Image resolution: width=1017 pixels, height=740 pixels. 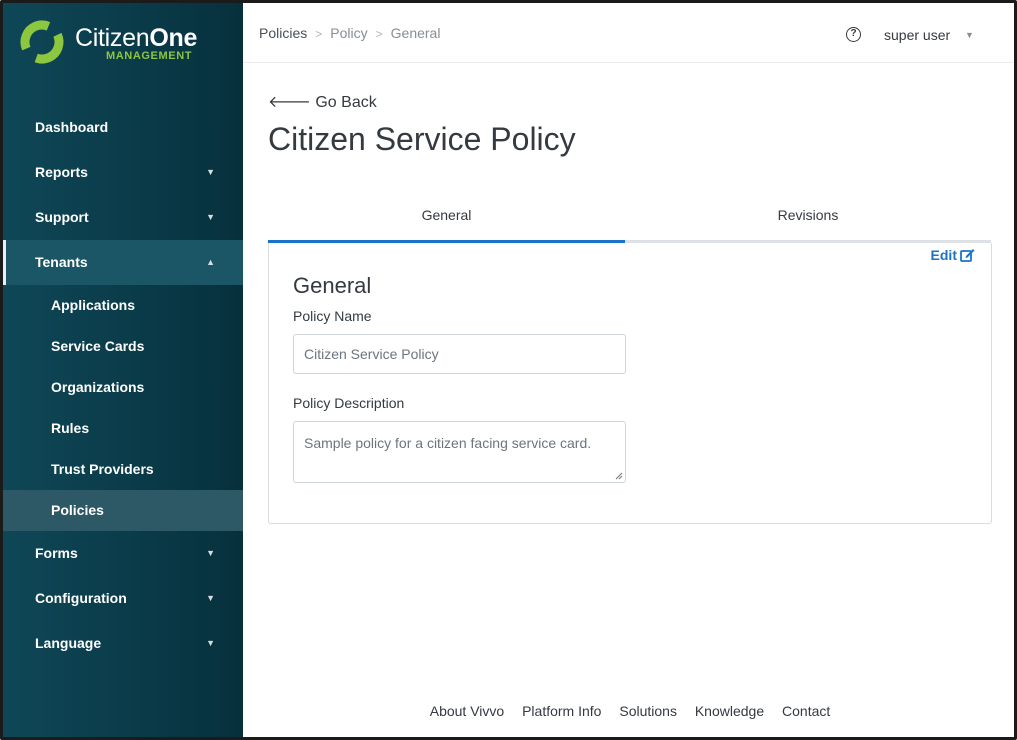 I want to click on brand-logo: CitizenOne MANAGEMENT, so click(x=118, y=43).